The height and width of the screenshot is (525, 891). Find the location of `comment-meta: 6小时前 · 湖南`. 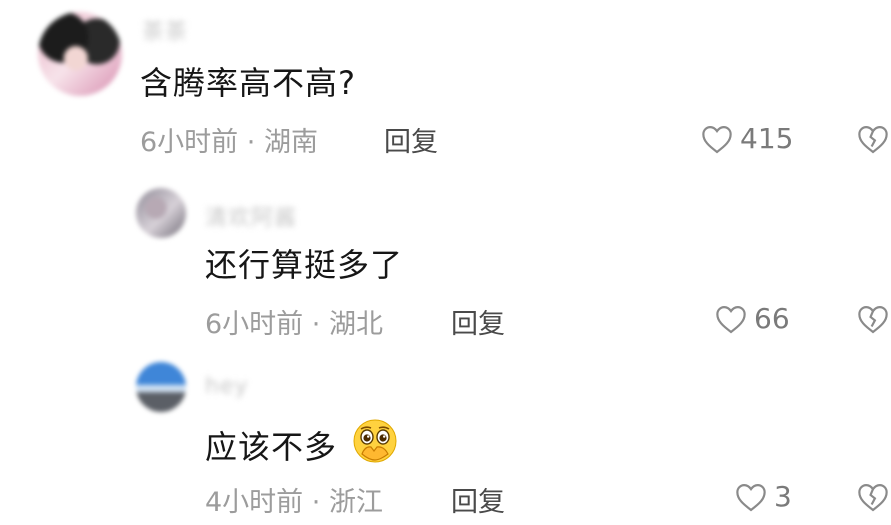

comment-meta: 6小时前 · 湖南 is located at coordinates (229, 139).